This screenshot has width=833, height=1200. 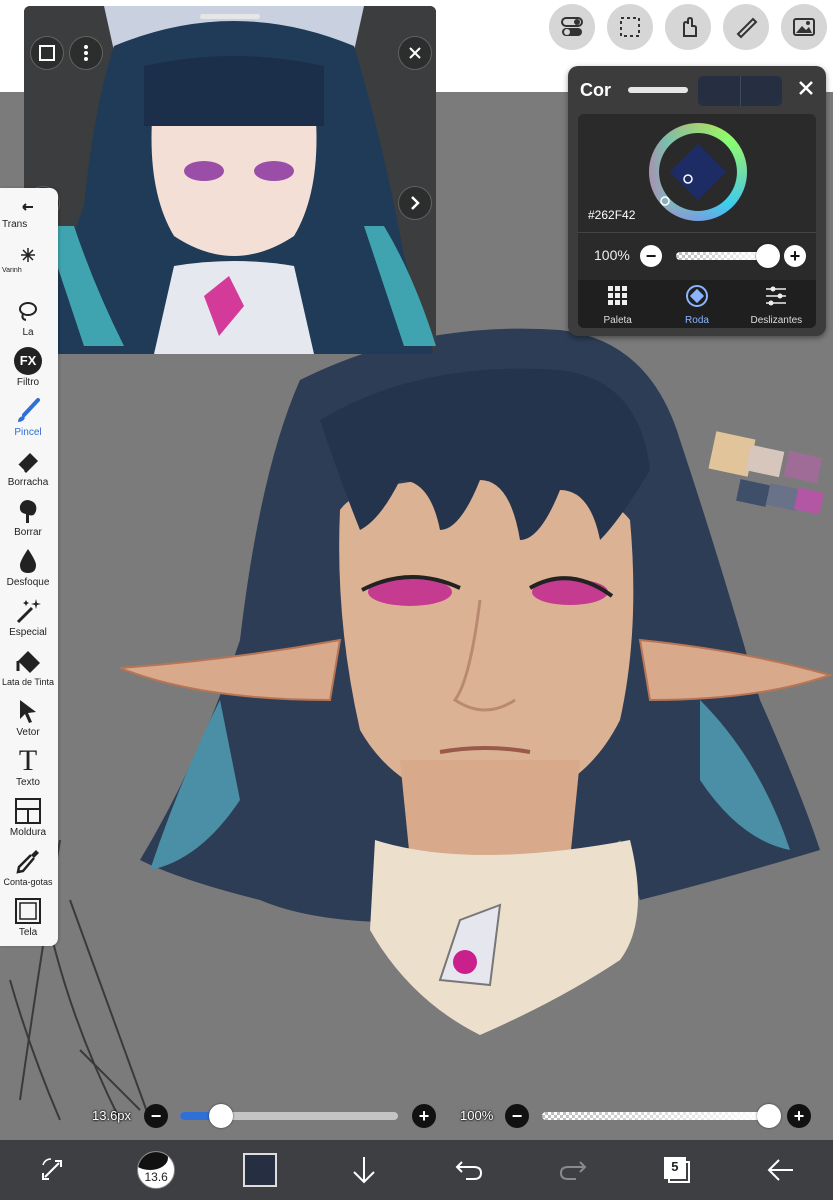 I want to click on tool-brush: Pincel, so click(x=28, y=421).